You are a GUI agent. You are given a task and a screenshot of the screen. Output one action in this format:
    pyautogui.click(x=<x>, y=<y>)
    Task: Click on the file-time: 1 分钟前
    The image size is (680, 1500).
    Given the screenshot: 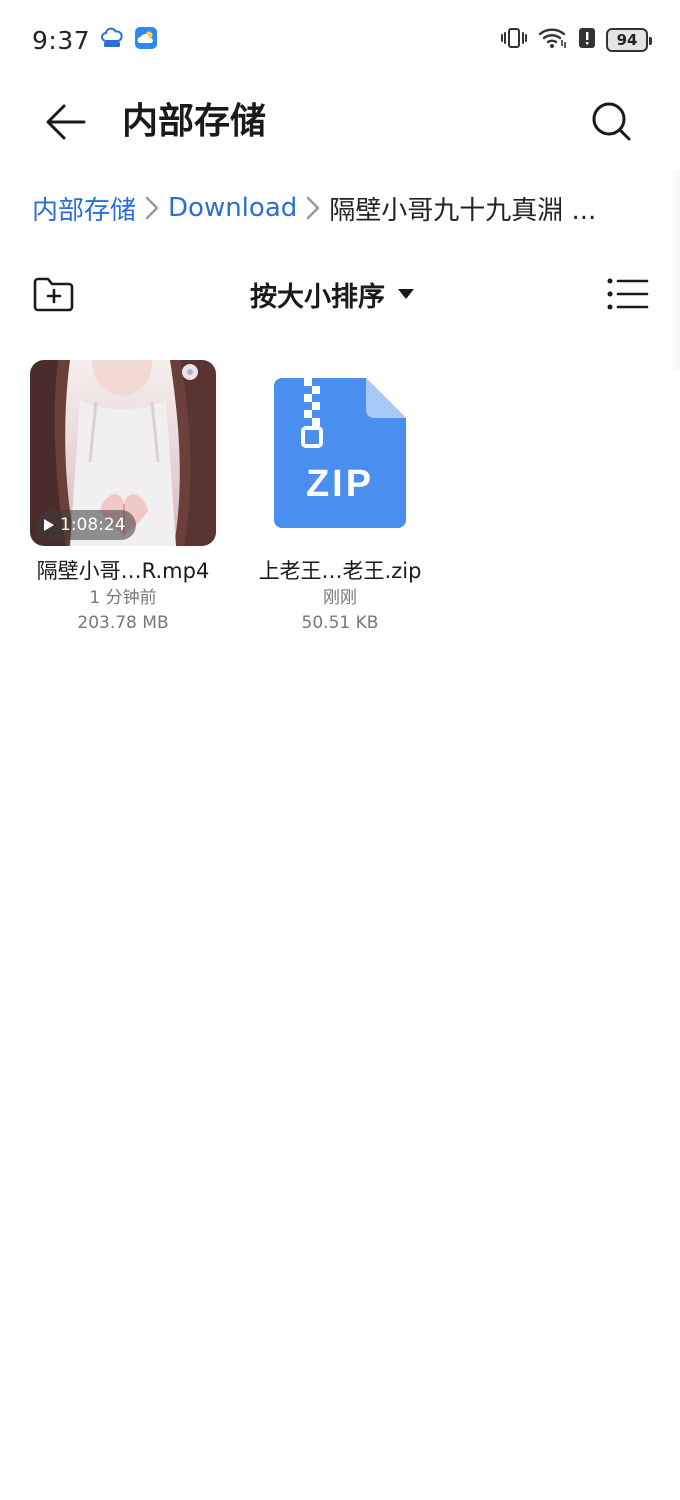 What is the action you would take?
    pyautogui.click(x=123, y=598)
    